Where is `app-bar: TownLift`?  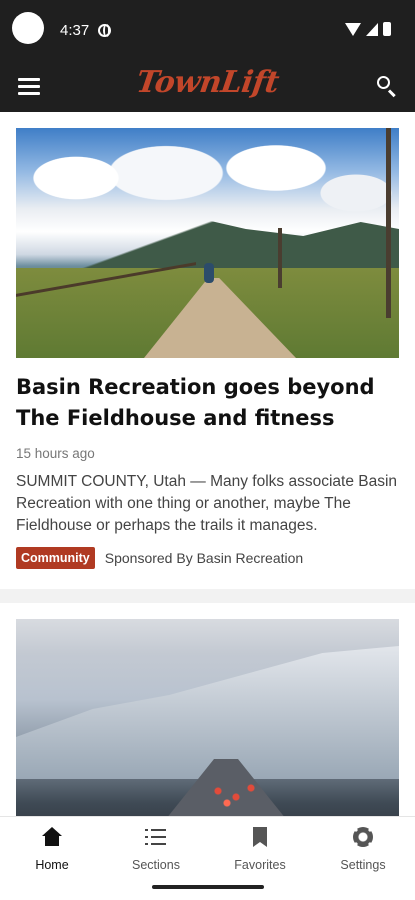
app-bar: TownLift is located at coordinates (207, 87).